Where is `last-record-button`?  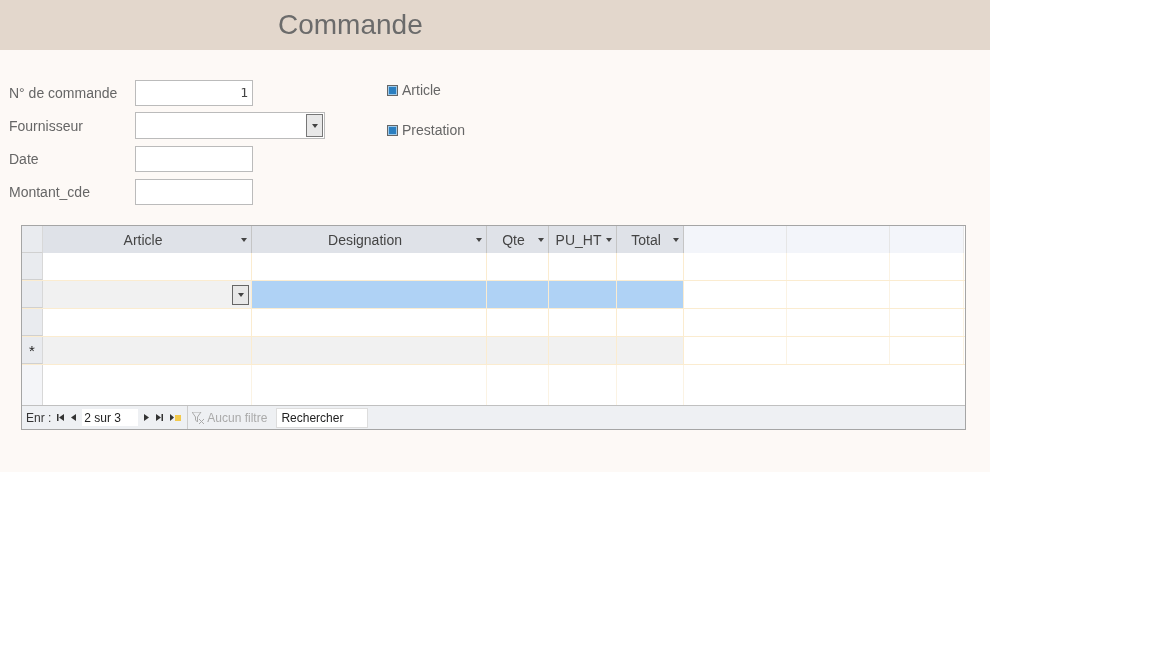 last-record-button is located at coordinates (160, 417).